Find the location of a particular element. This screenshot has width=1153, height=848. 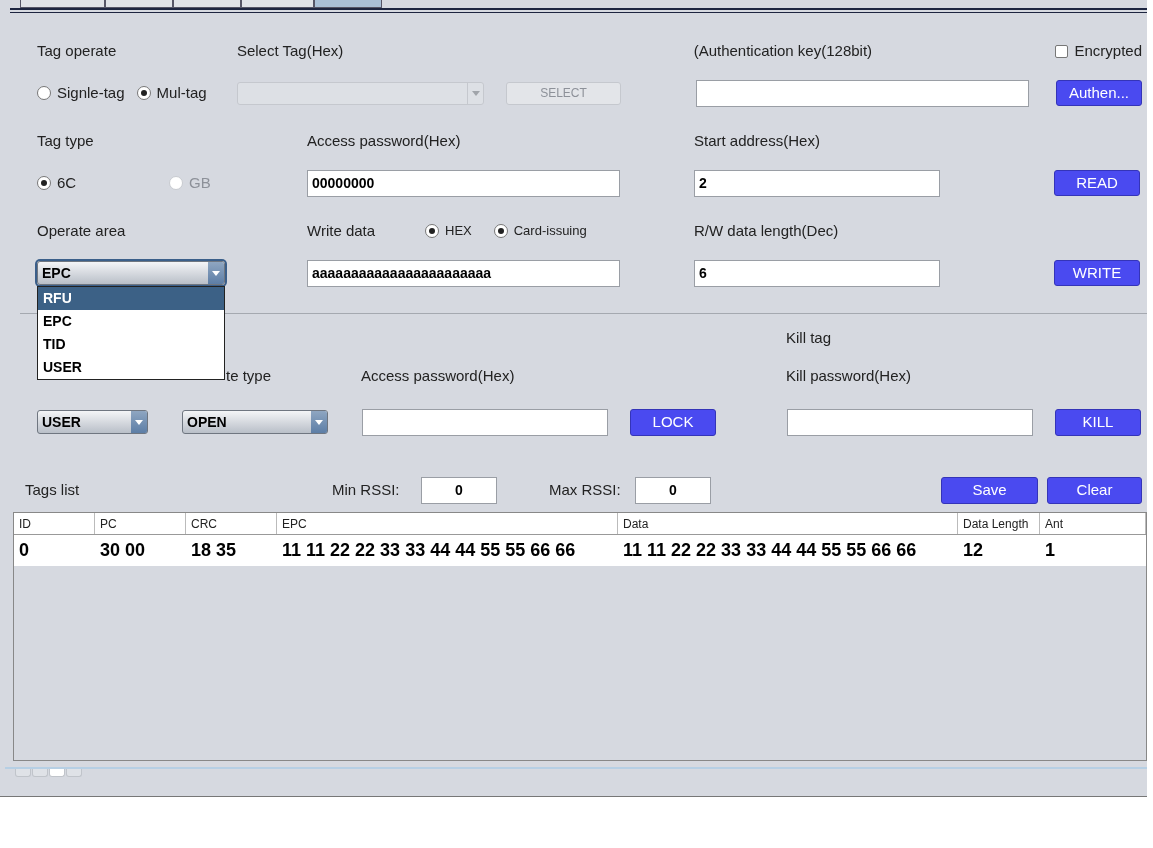

field-label: Write data is located at coordinates (342, 230).